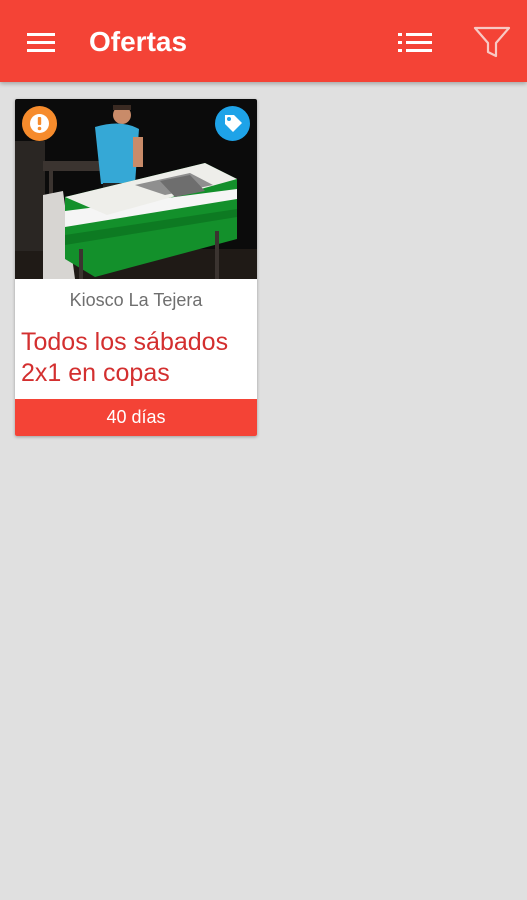 Image resolution: width=527 pixels, height=900 pixels. I want to click on alert-badge, so click(39, 123).